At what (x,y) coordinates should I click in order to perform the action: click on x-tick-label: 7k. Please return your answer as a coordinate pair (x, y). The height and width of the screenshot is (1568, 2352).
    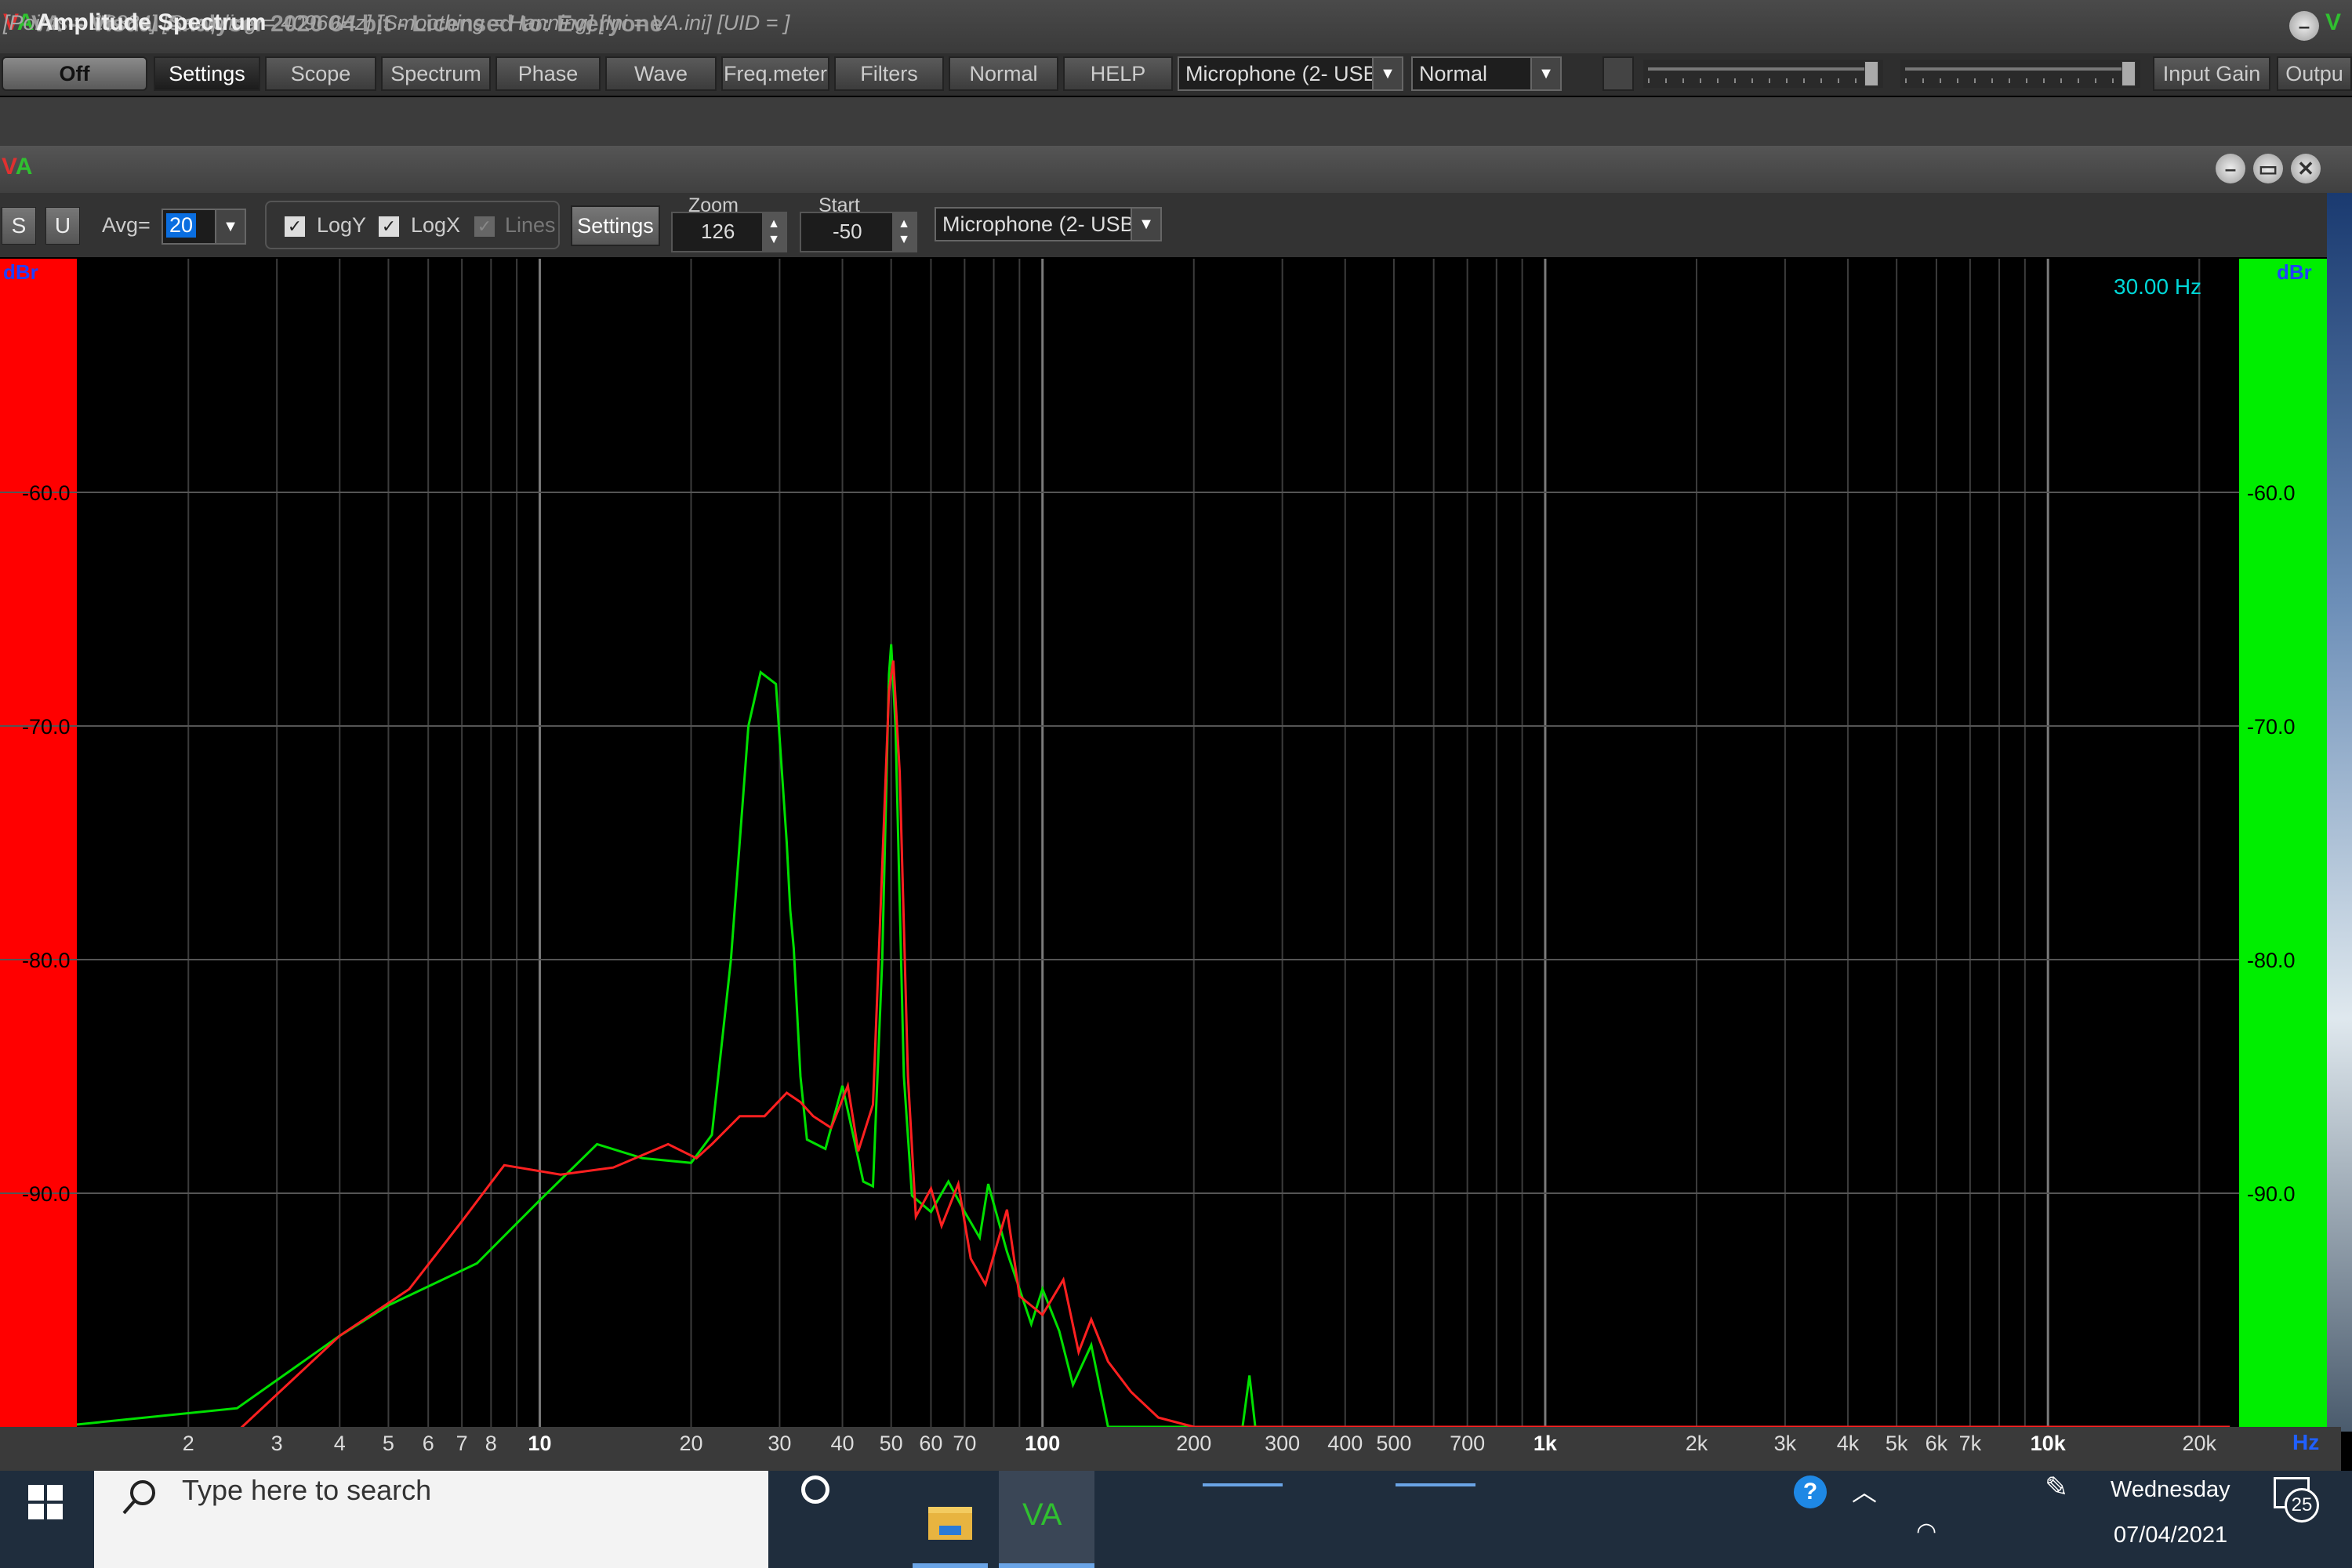
    Looking at the image, I should click on (1970, 1443).